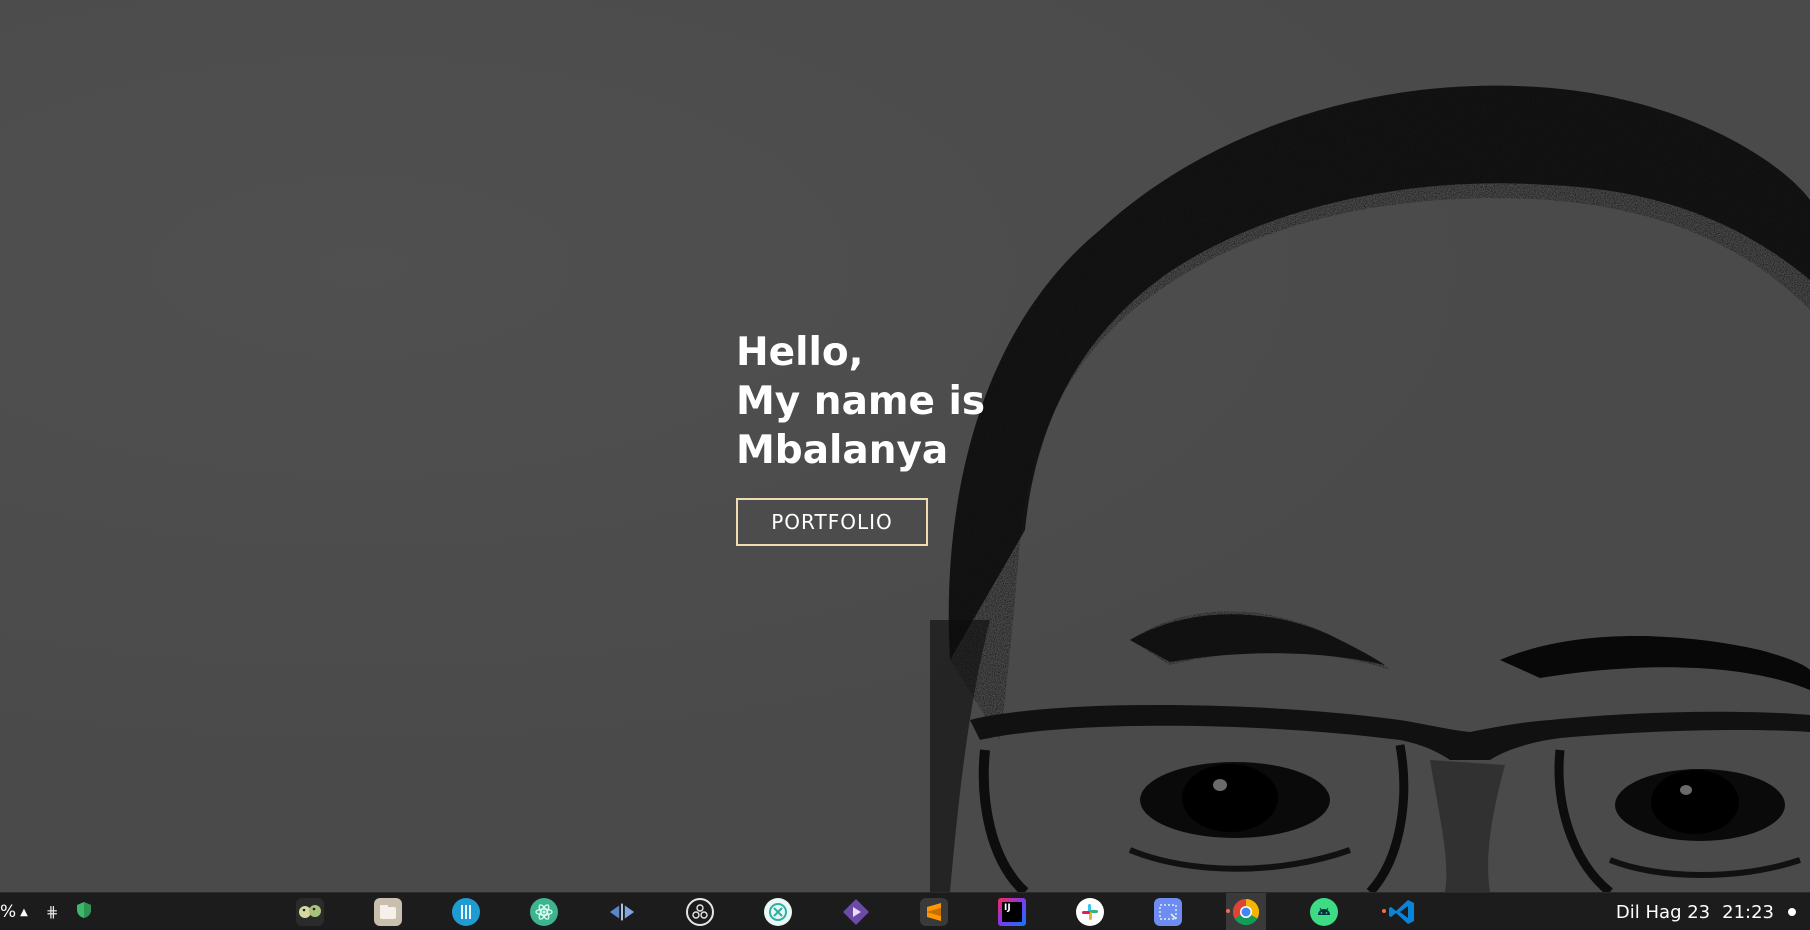 The width and height of the screenshot is (1810, 930). I want to click on greeting-line-2: My name is, so click(861, 401).